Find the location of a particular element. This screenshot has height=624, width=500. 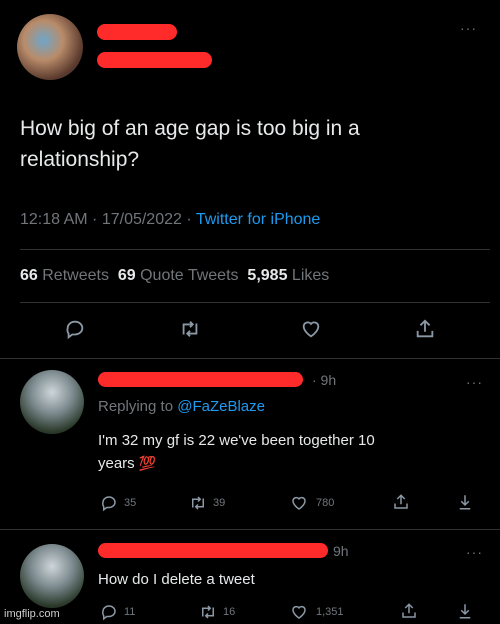

hundred-emoji-icon: 💯 is located at coordinates (147, 463).